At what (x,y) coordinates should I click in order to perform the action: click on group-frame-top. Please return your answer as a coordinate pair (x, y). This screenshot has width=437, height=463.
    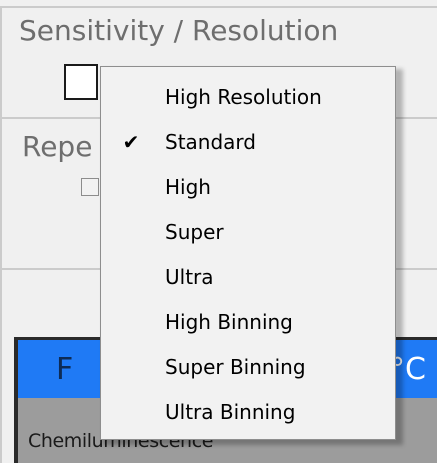
    Looking at the image, I should click on (218, 7).